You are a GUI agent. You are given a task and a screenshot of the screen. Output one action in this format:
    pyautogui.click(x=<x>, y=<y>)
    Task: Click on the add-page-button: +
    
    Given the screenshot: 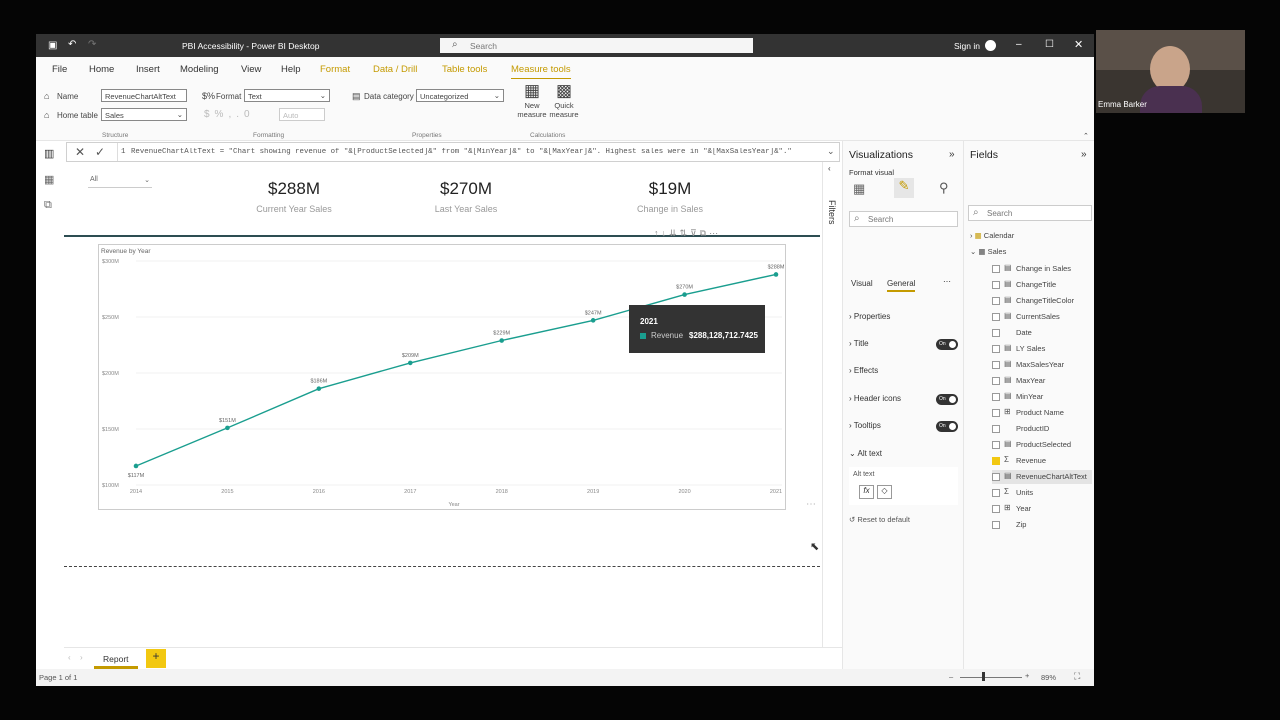 What is the action you would take?
    pyautogui.click(x=156, y=658)
    